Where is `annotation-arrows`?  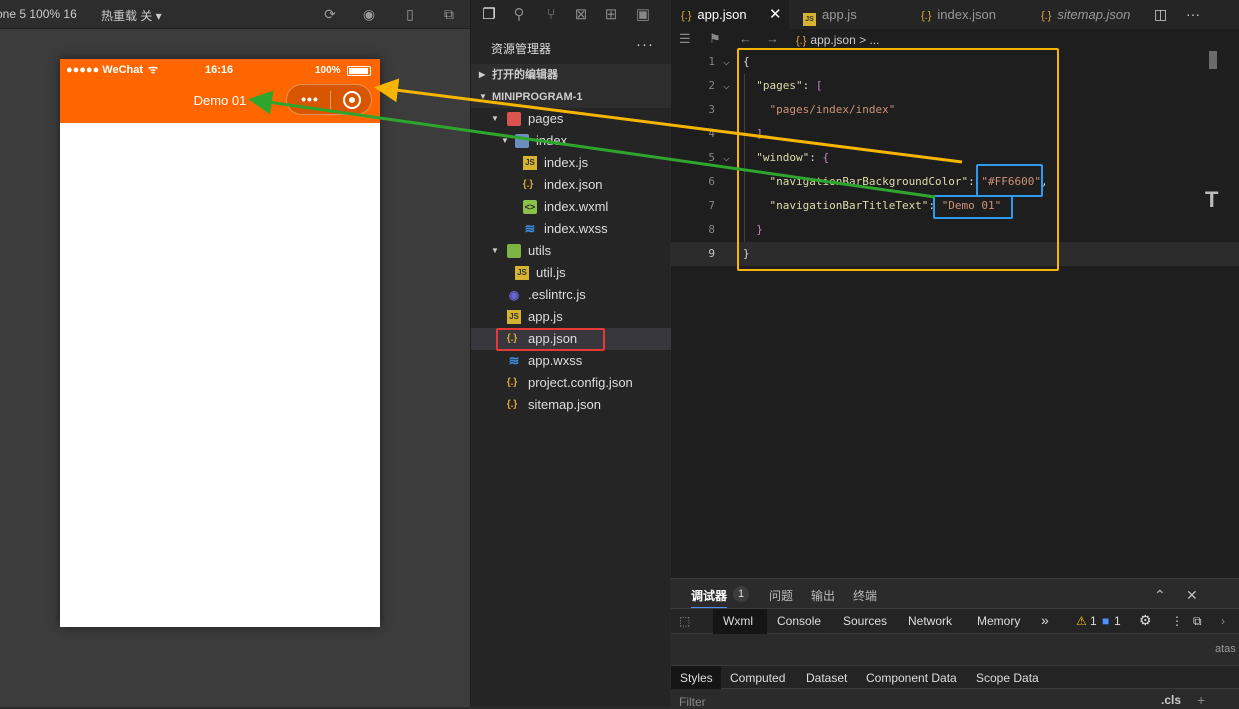
annotation-arrows is located at coordinates (605, 138).